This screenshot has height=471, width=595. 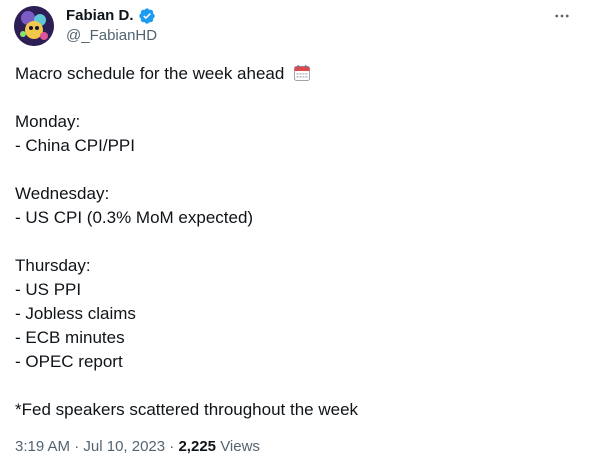 I want to click on verified-badge-icon, so click(x=147, y=16).